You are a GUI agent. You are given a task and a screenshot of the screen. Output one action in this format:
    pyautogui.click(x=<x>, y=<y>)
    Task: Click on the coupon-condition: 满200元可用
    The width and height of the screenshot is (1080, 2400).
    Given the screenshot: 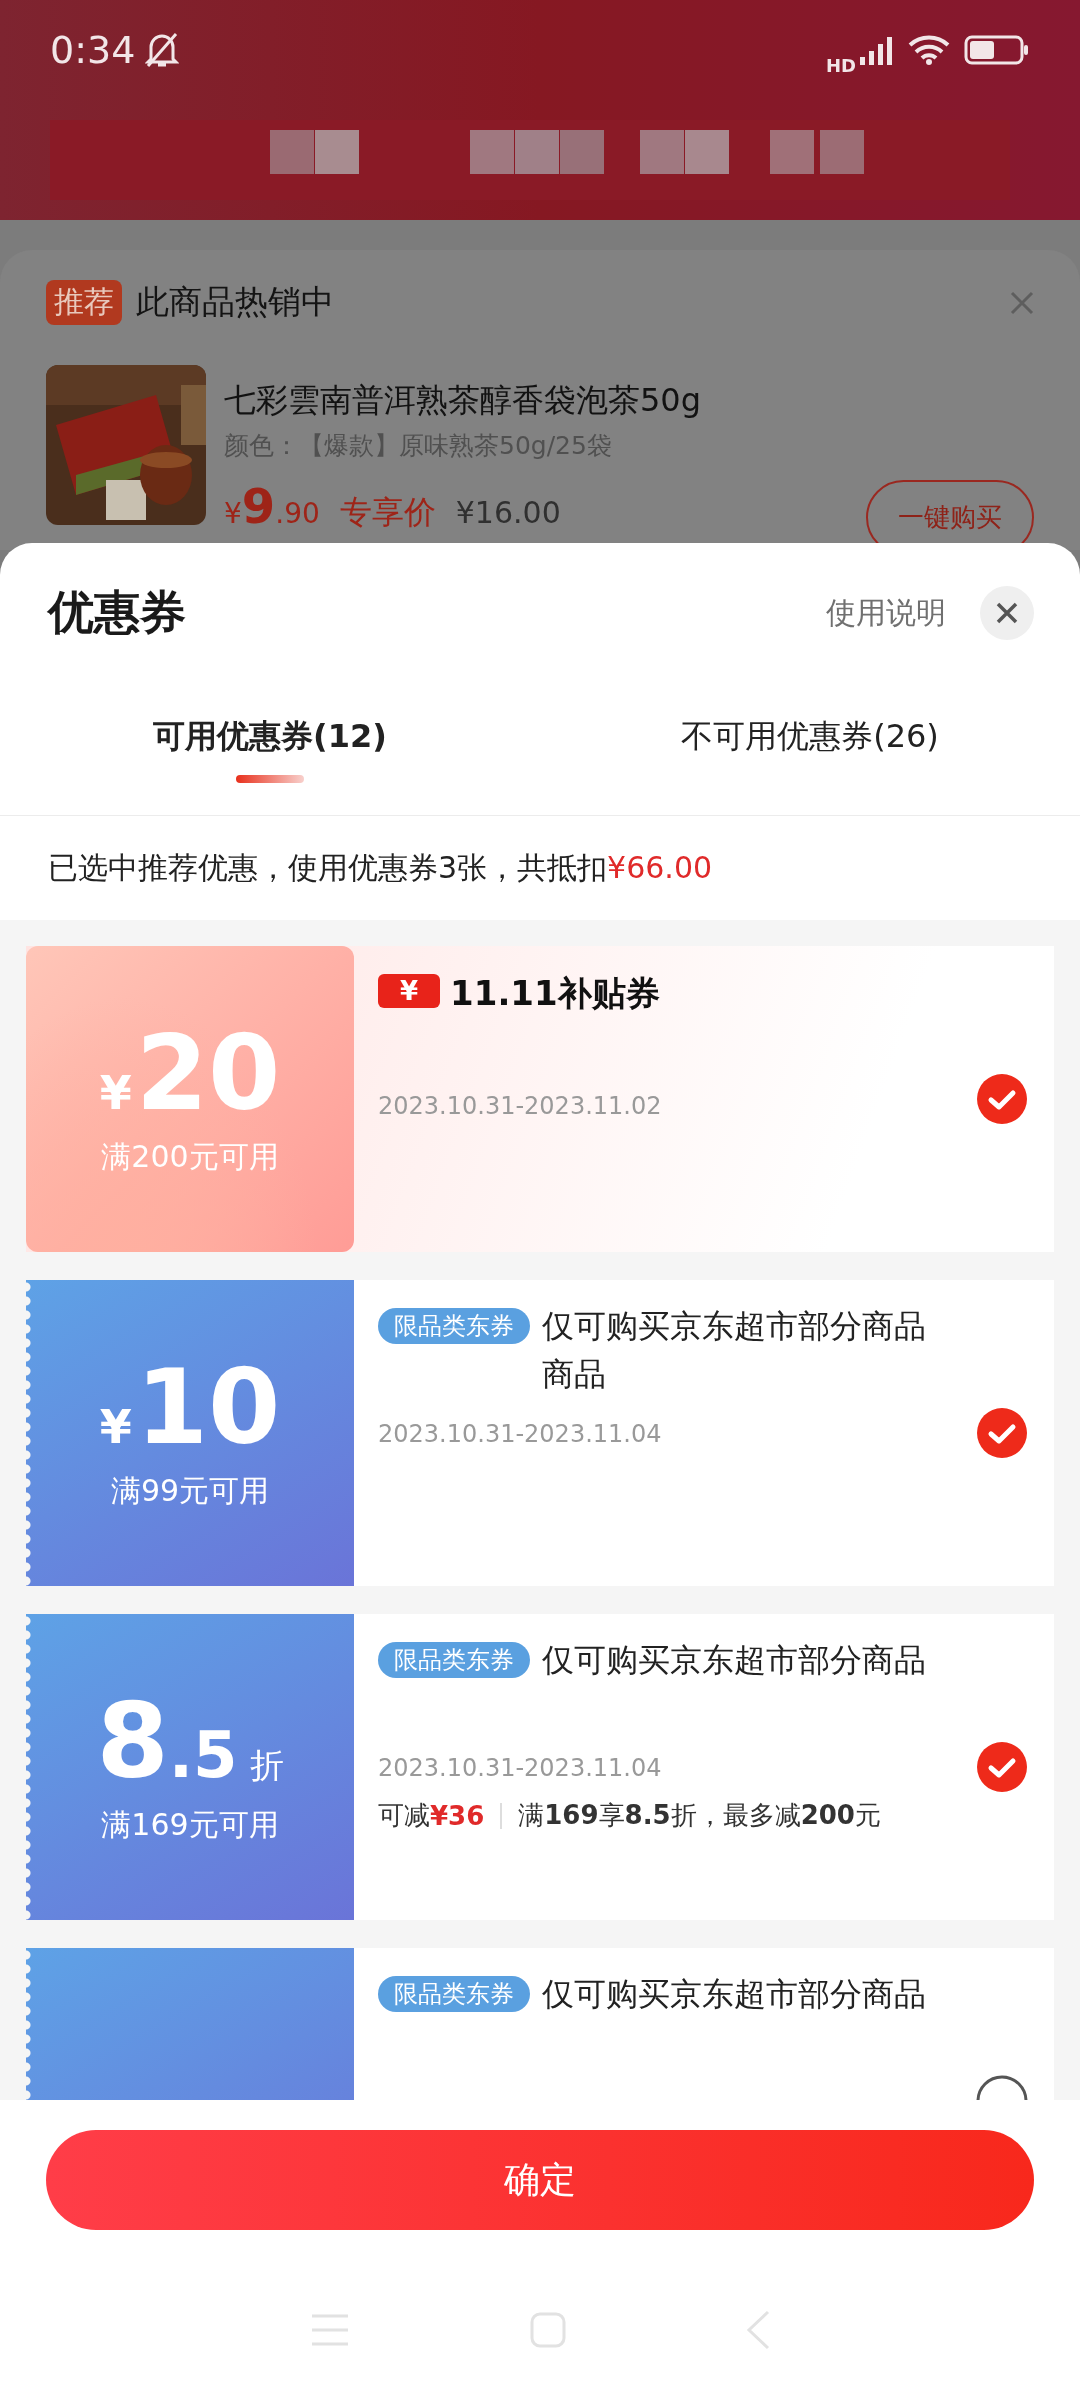 What is the action you would take?
    pyautogui.click(x=190, y=1156)
    